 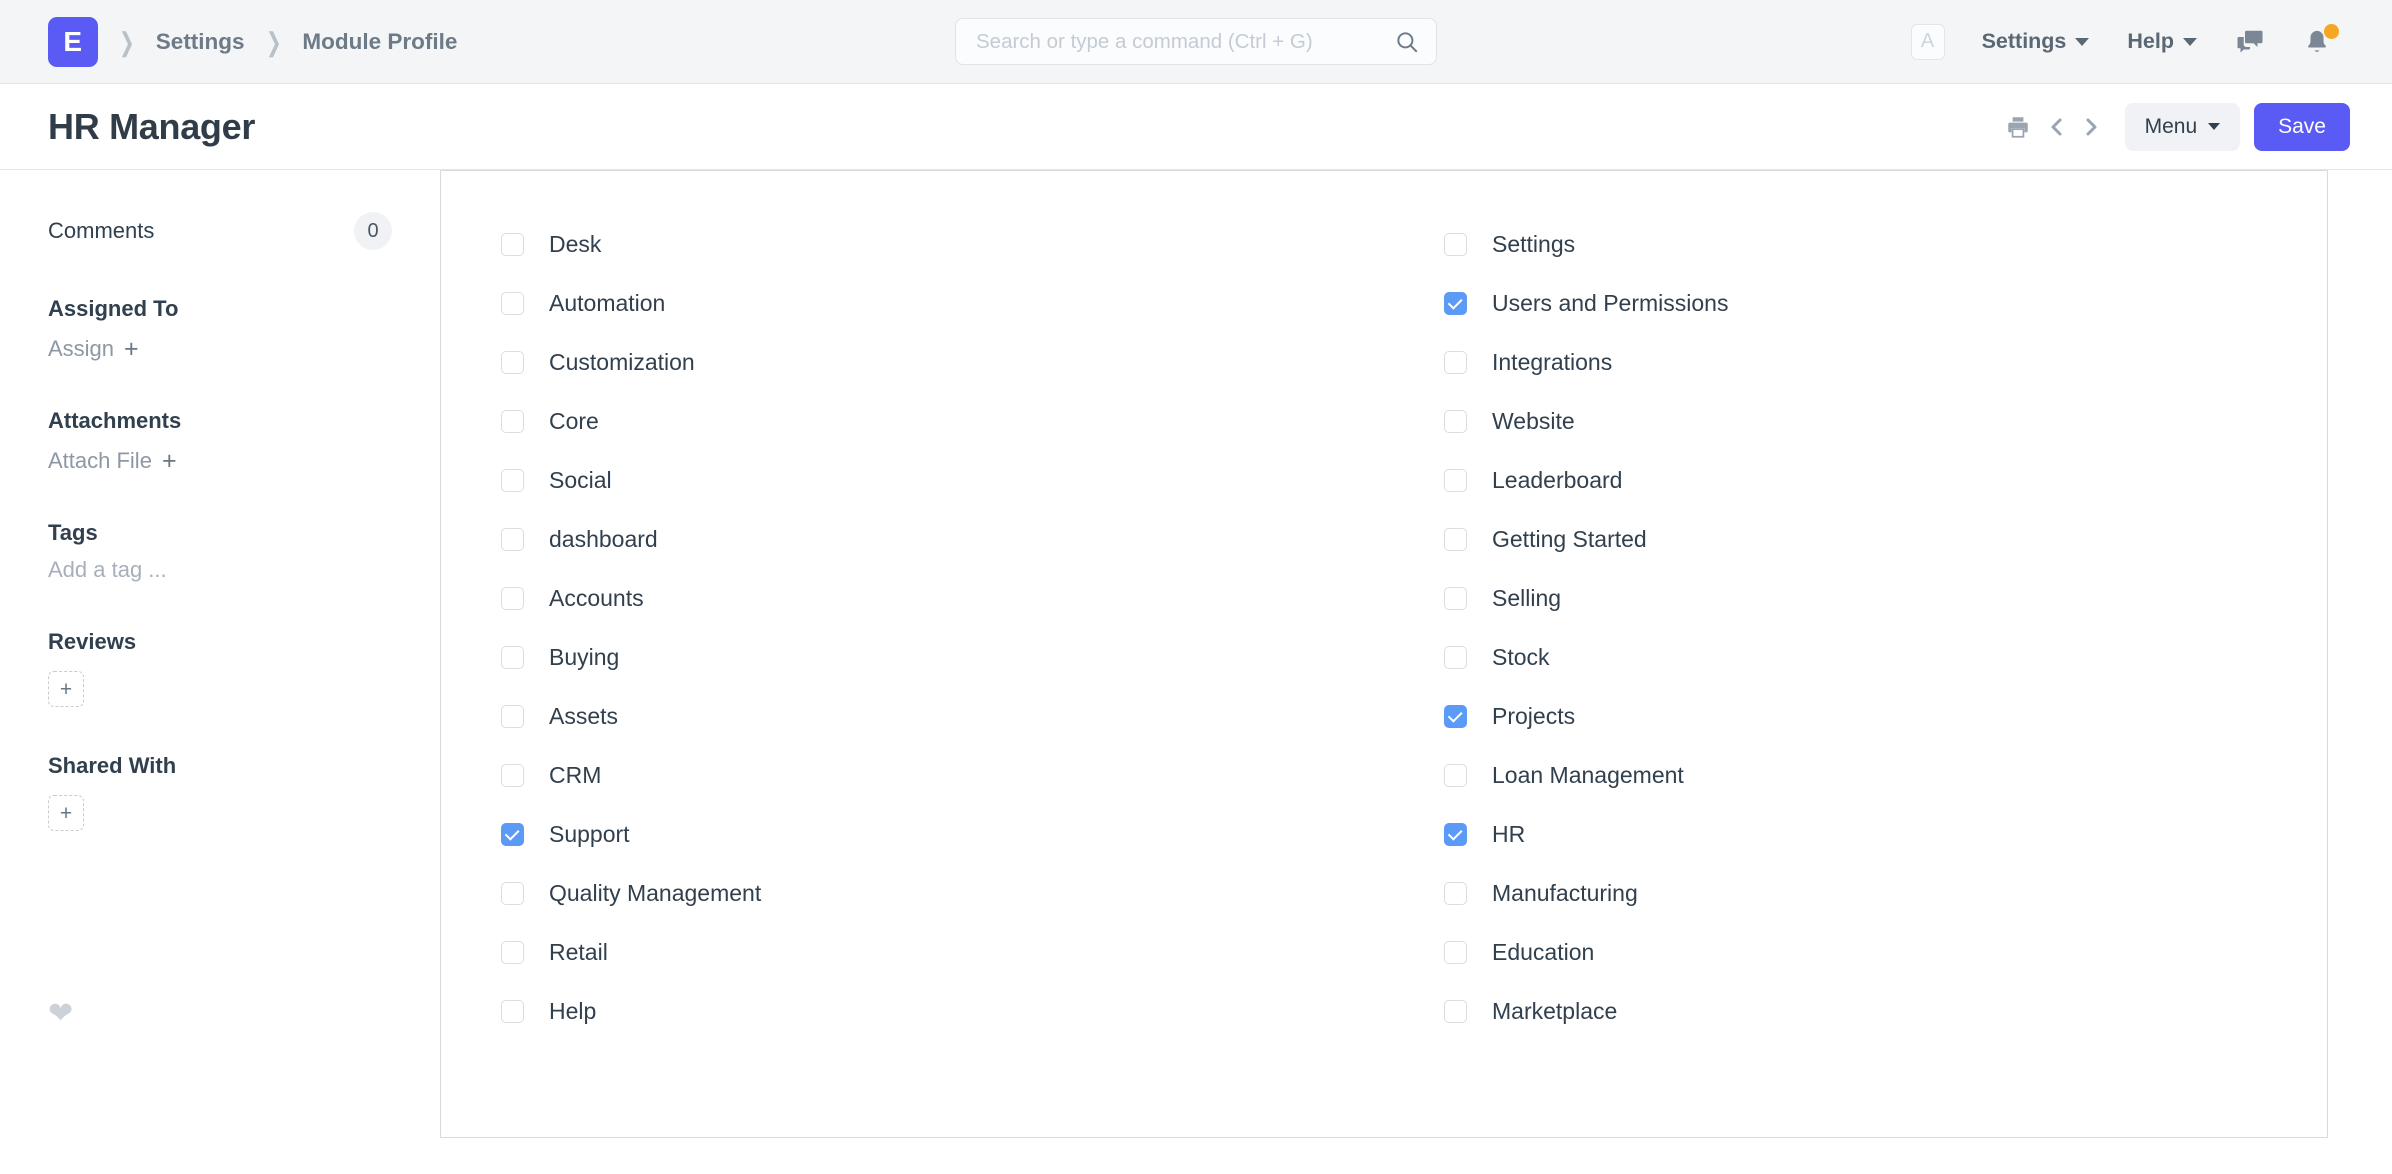 What do you see at coordinates (2057, 127) in the screenshot?
I see `previous-record-icon` at bounding box center [2057, 127].